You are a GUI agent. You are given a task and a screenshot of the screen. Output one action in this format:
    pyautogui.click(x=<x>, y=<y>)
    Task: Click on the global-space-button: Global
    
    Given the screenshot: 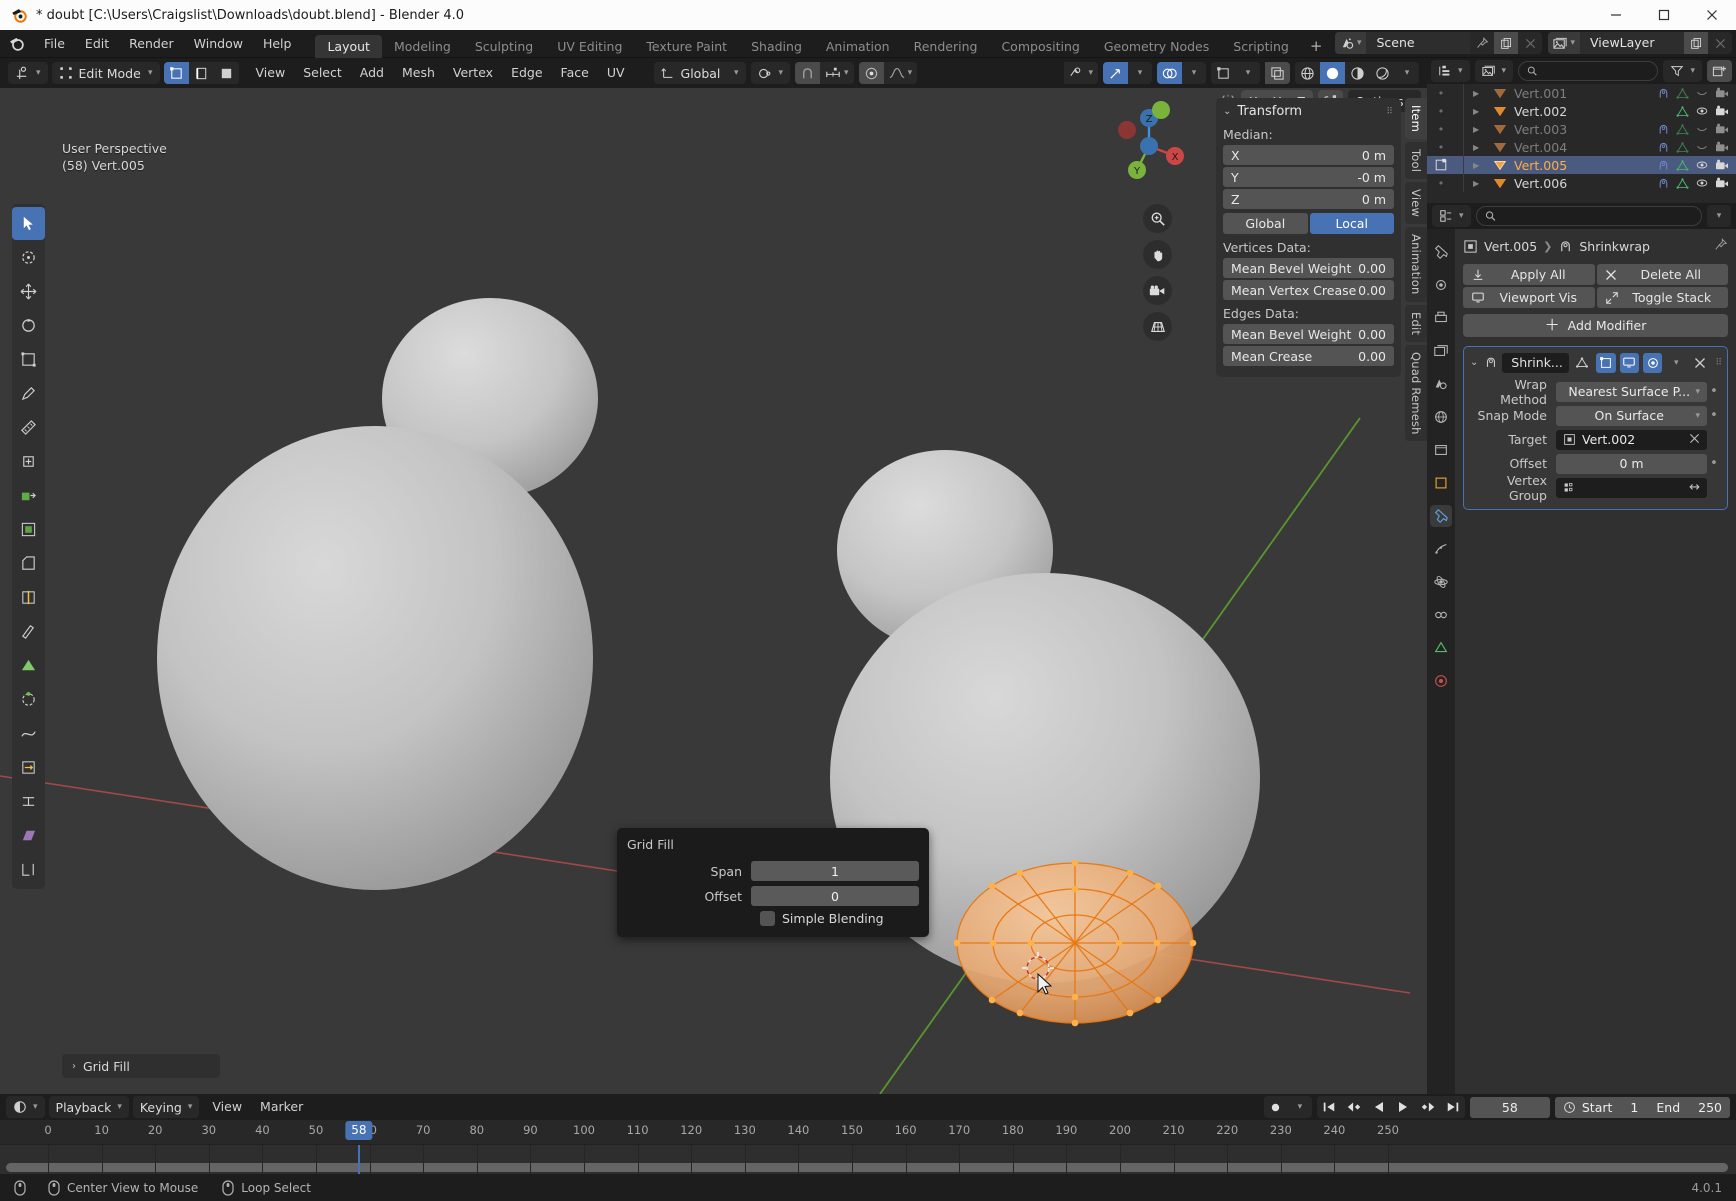 What is the action you would take?
    pyautogui.click(x=1265, y=223)
    